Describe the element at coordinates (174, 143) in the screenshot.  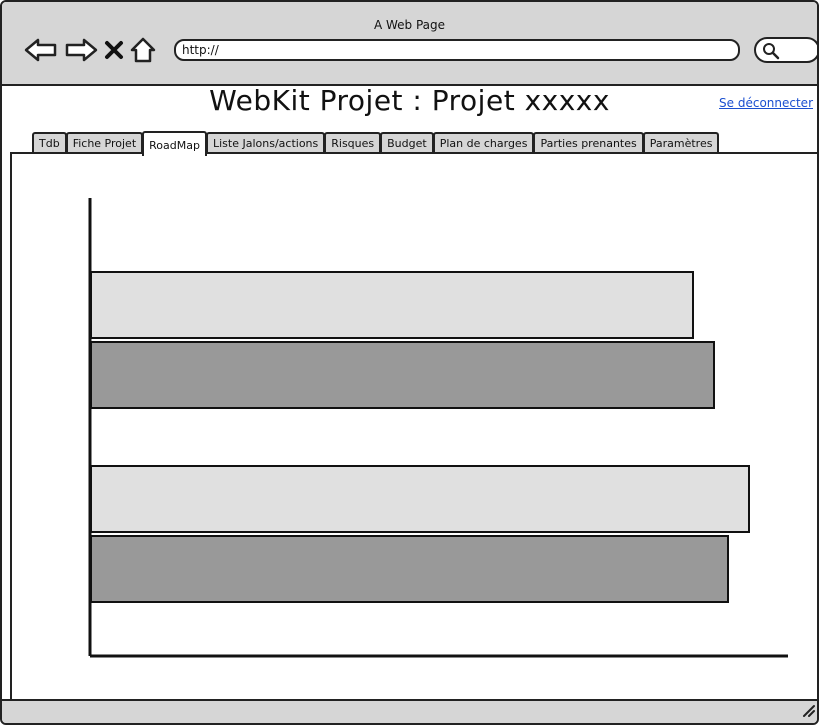
I see `tab-roadmap: RoadMap` at that location.